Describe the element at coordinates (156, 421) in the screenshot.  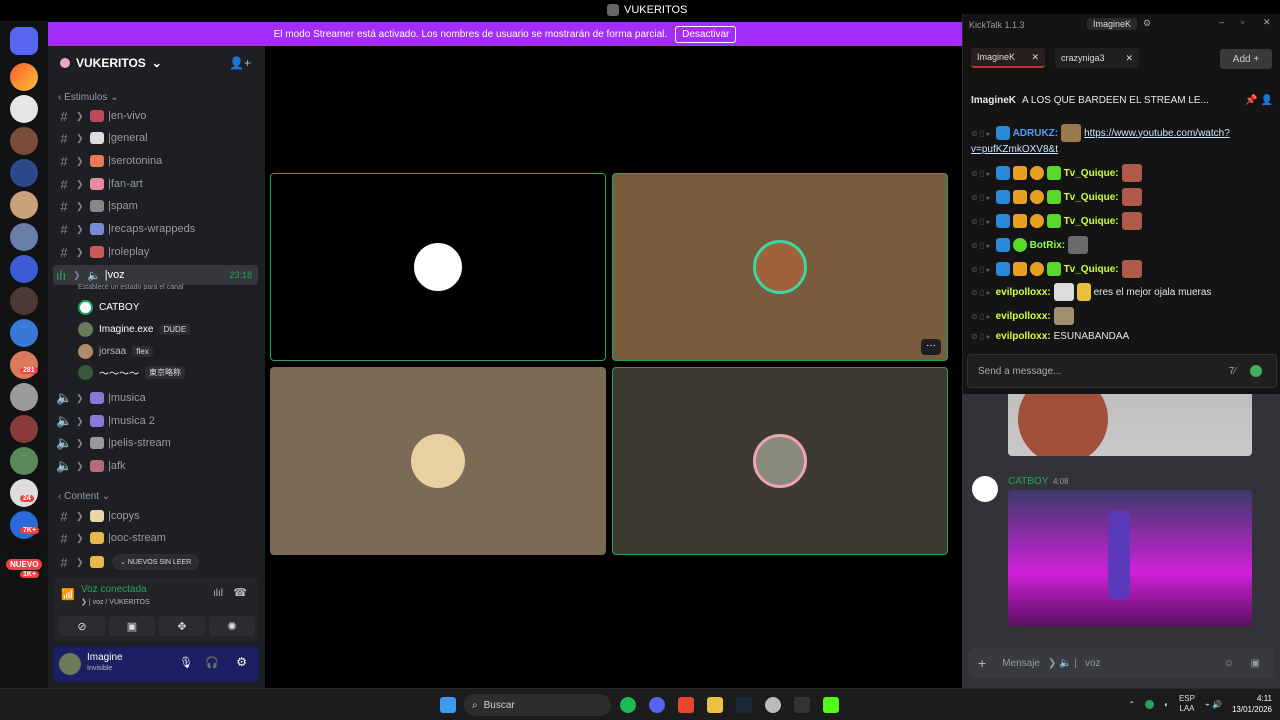
I see `voice-channel-musica-2: 🔈 ❯ | musica 2` at that location.